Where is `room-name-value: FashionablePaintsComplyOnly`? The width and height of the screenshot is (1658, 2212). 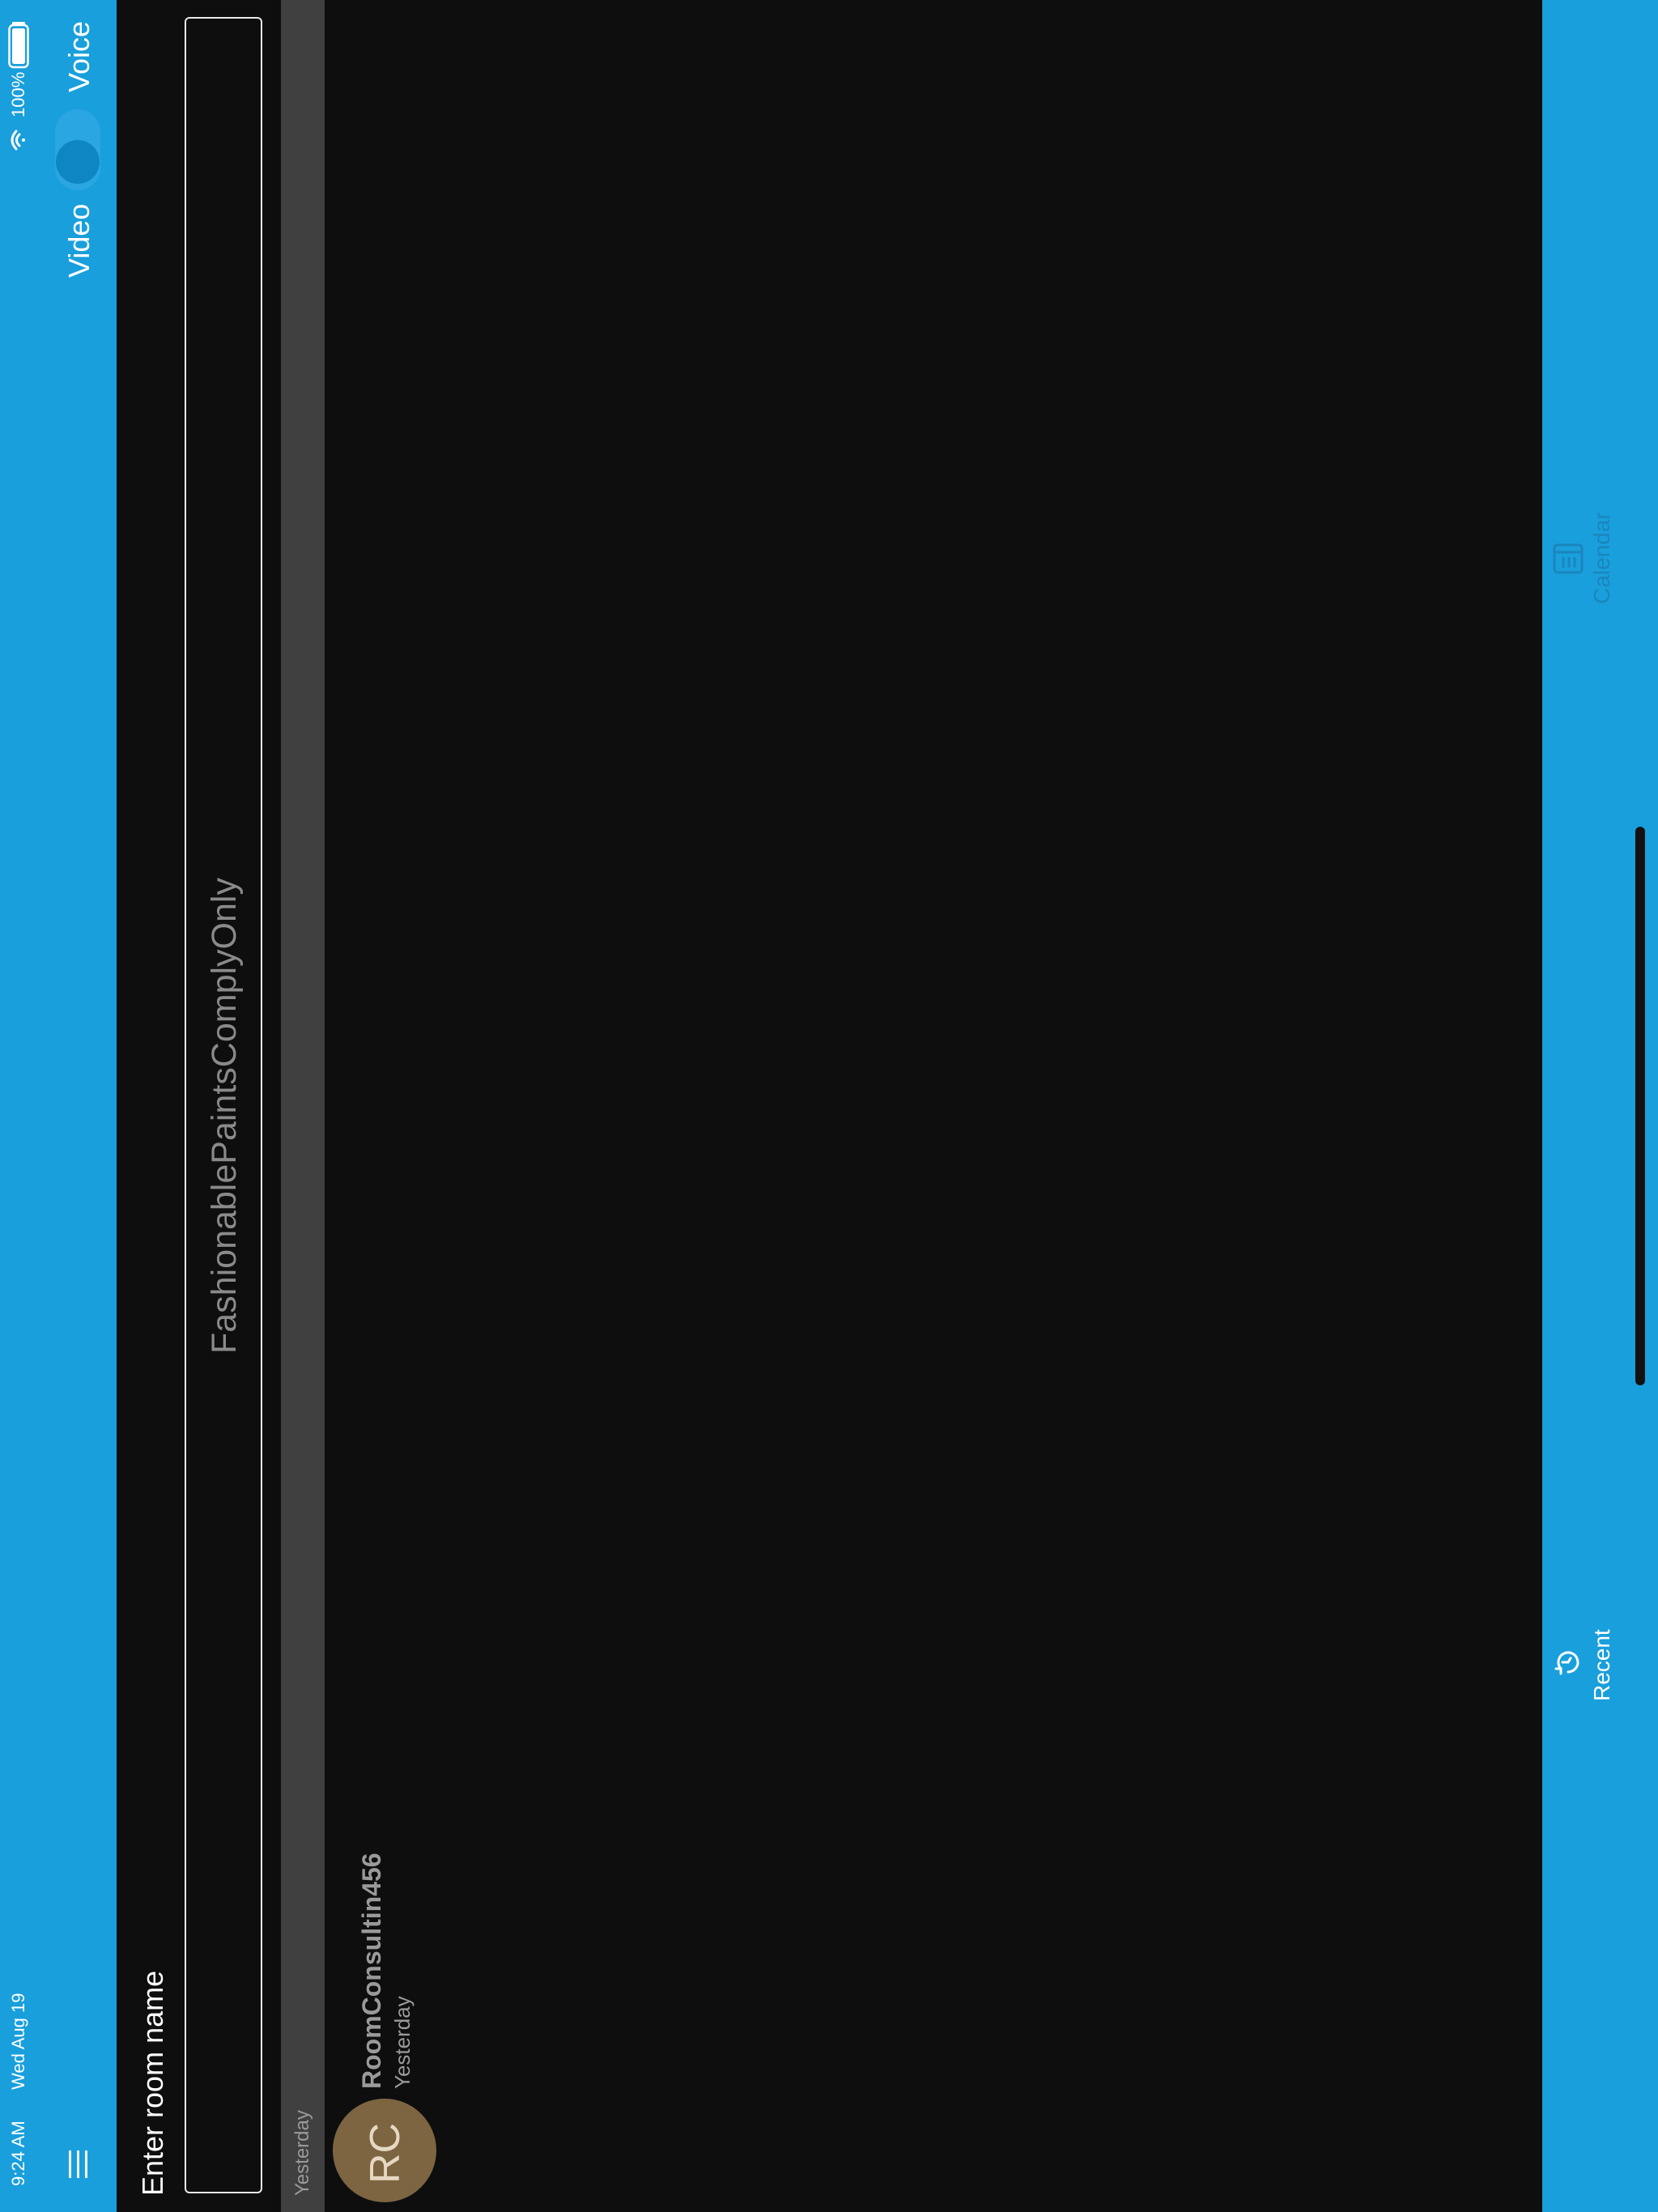 room-name-value: FashionablePaintsComplyOnly is located at coordinates (224, 1116).